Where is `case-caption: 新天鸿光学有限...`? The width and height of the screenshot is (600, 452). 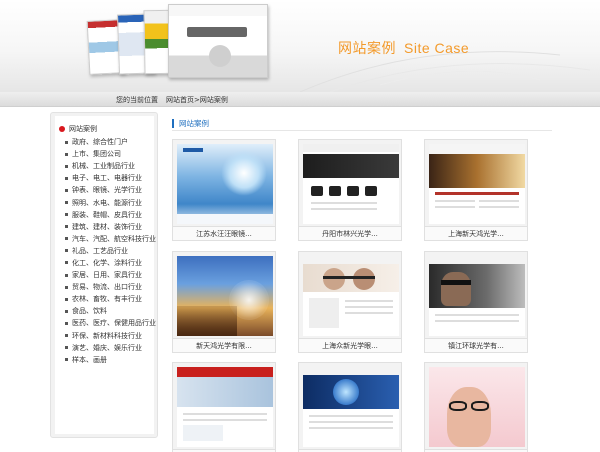 case-caption: 新天鸿光学有限... is located at coordinates (224, 346).